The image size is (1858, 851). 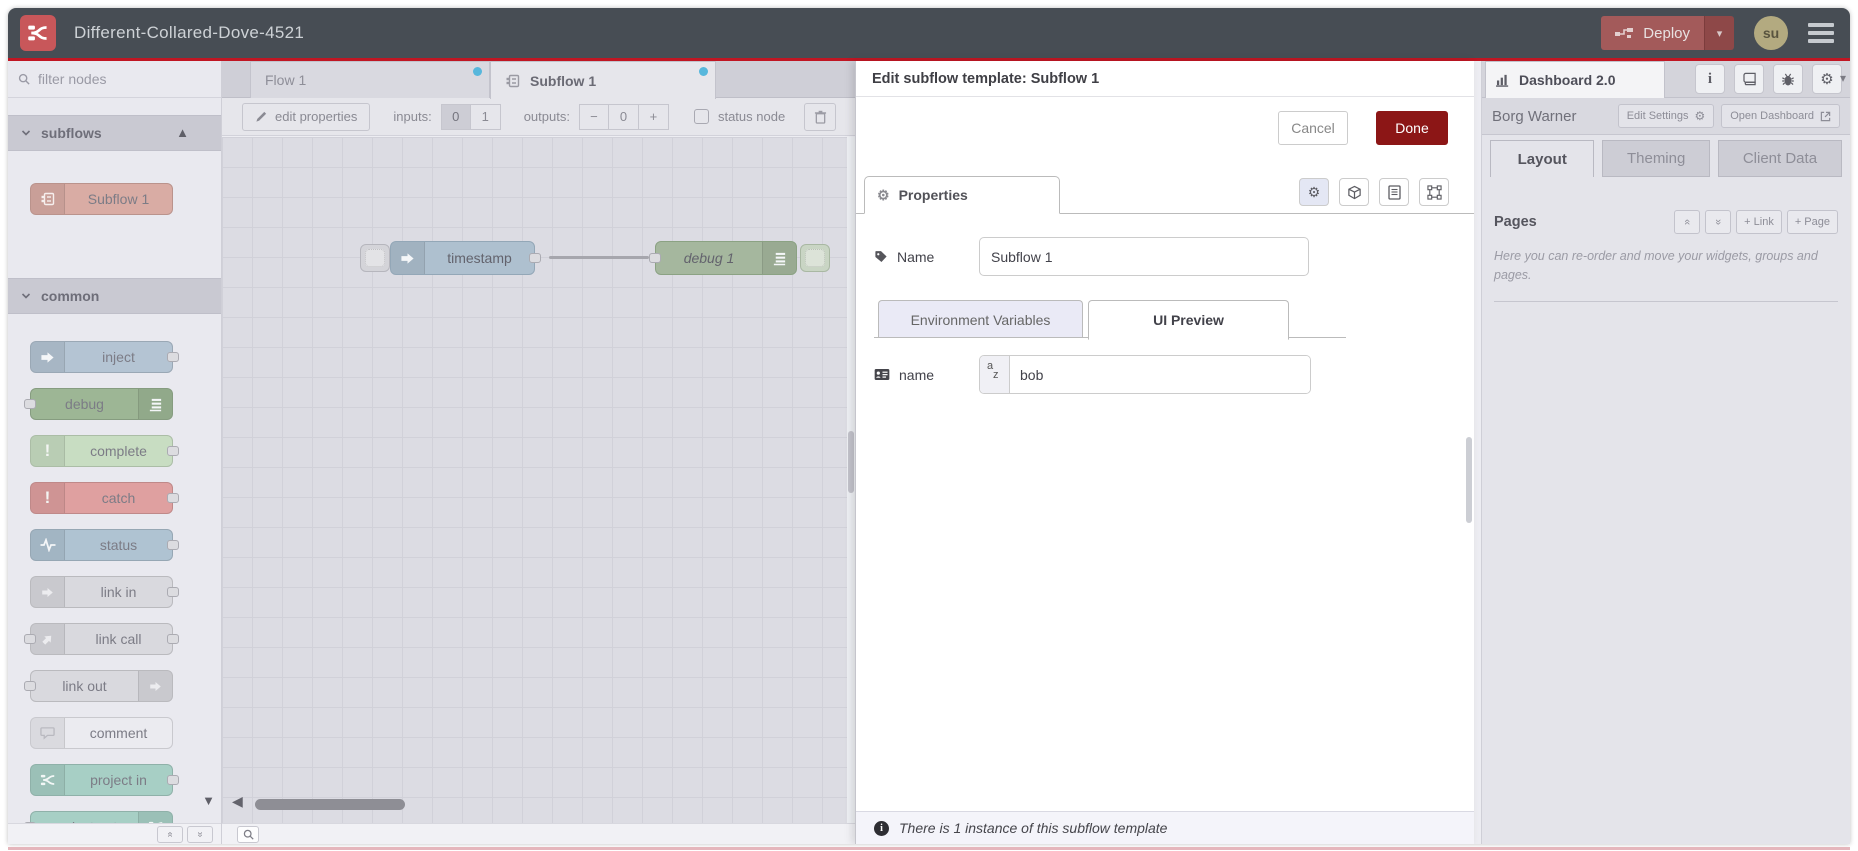 What do you see at coordinates (189, 32) in the screenshot?
I see `project-title: Different-Collared-Dove-4521` at bounding box center [189, 32].